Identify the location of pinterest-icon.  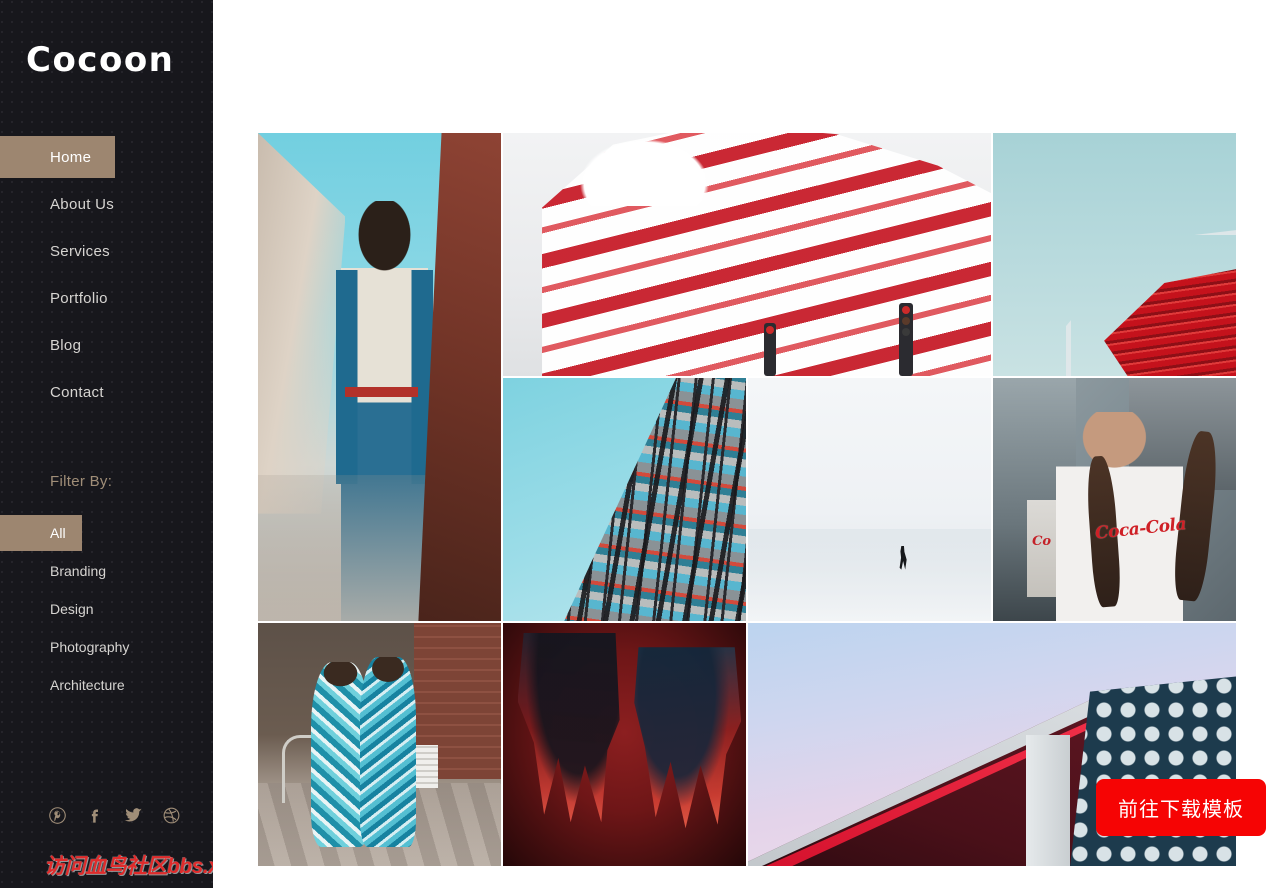
(57, 815).